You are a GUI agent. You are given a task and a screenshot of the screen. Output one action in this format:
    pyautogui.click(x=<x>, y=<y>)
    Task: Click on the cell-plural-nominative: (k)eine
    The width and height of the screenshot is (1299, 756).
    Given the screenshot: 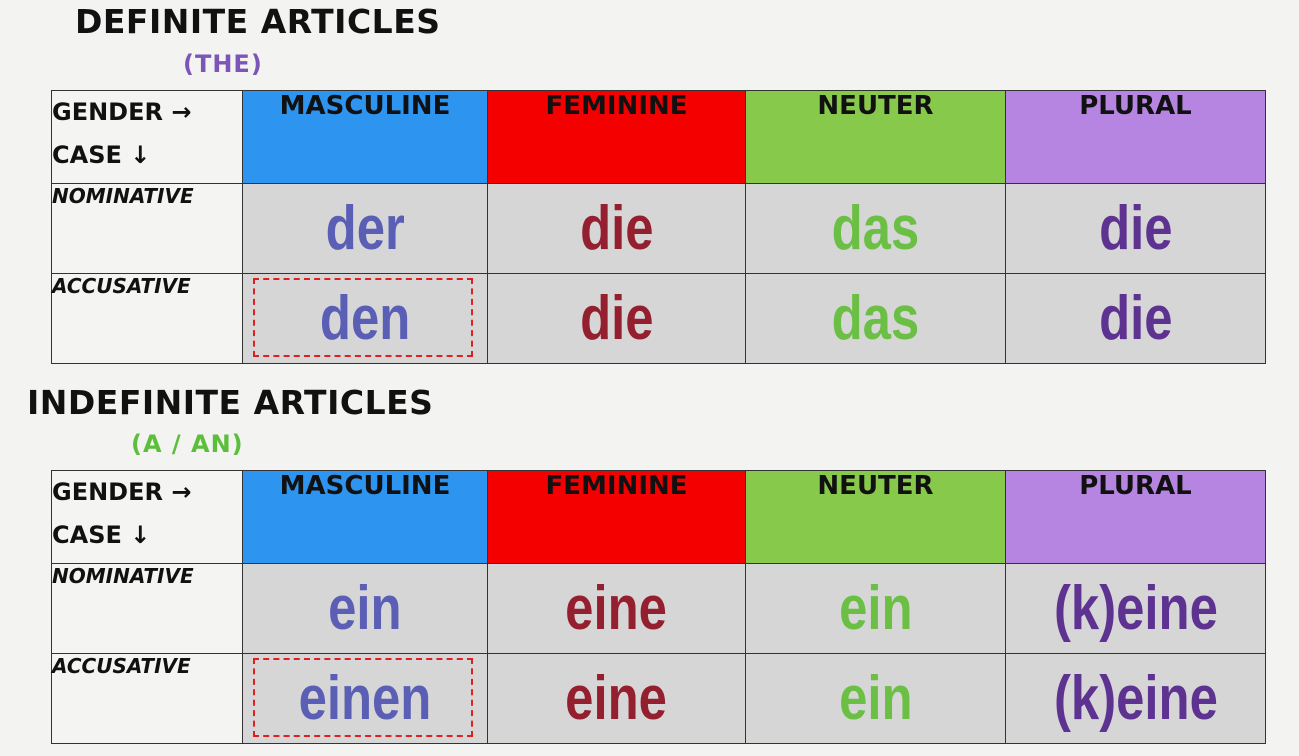 What is the action you would take?
    pyautogui.click(x=1135, y=608)
    